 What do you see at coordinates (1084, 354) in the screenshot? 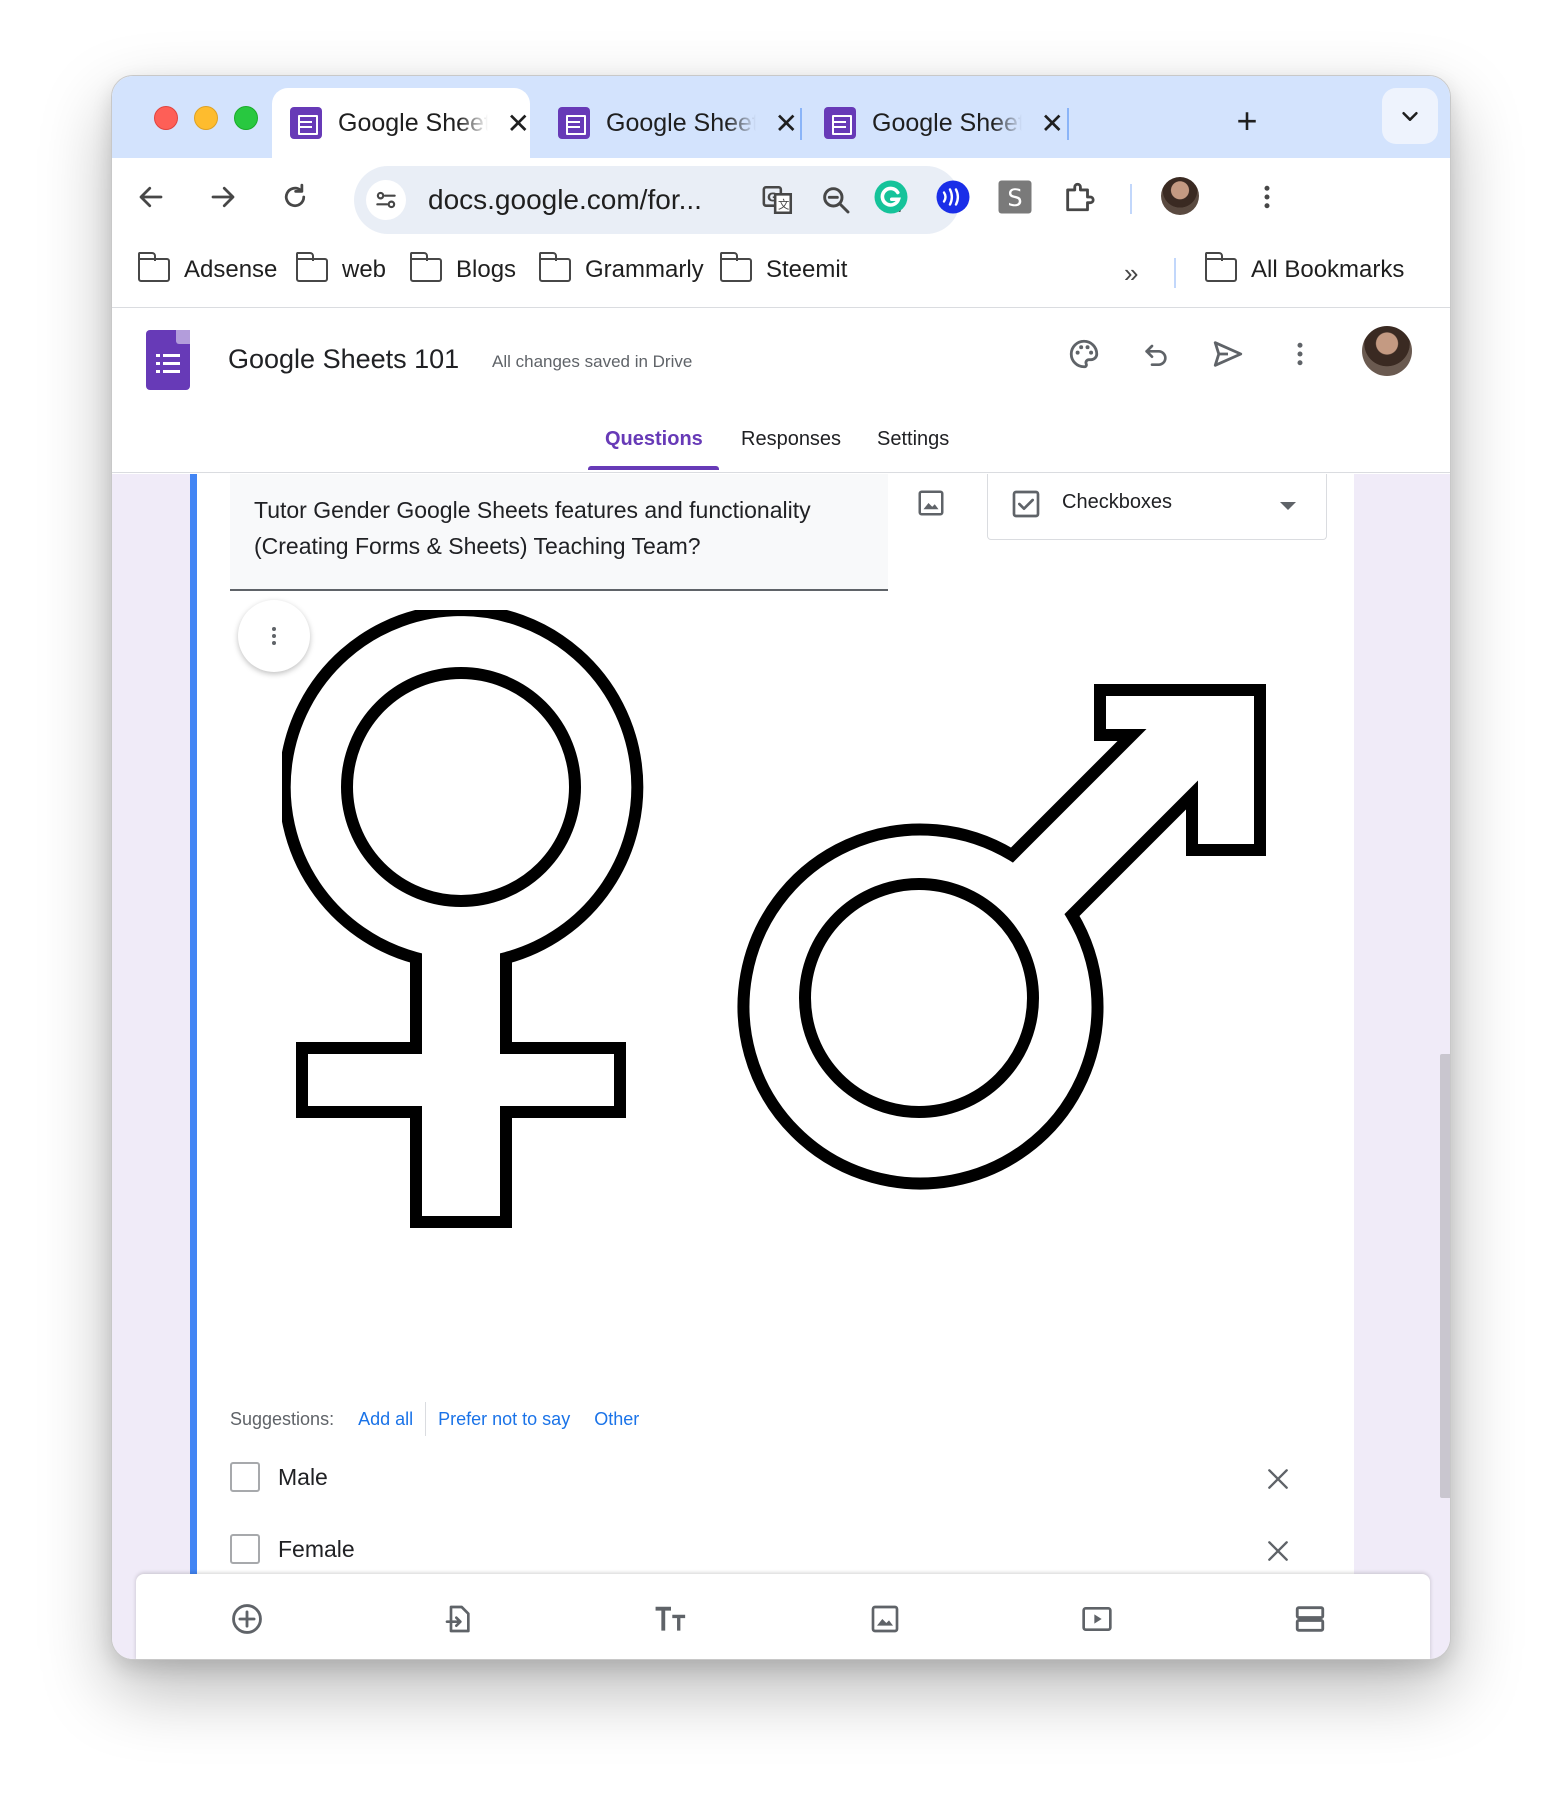
I see `palette-icon` at bounding box center [1084, 354].